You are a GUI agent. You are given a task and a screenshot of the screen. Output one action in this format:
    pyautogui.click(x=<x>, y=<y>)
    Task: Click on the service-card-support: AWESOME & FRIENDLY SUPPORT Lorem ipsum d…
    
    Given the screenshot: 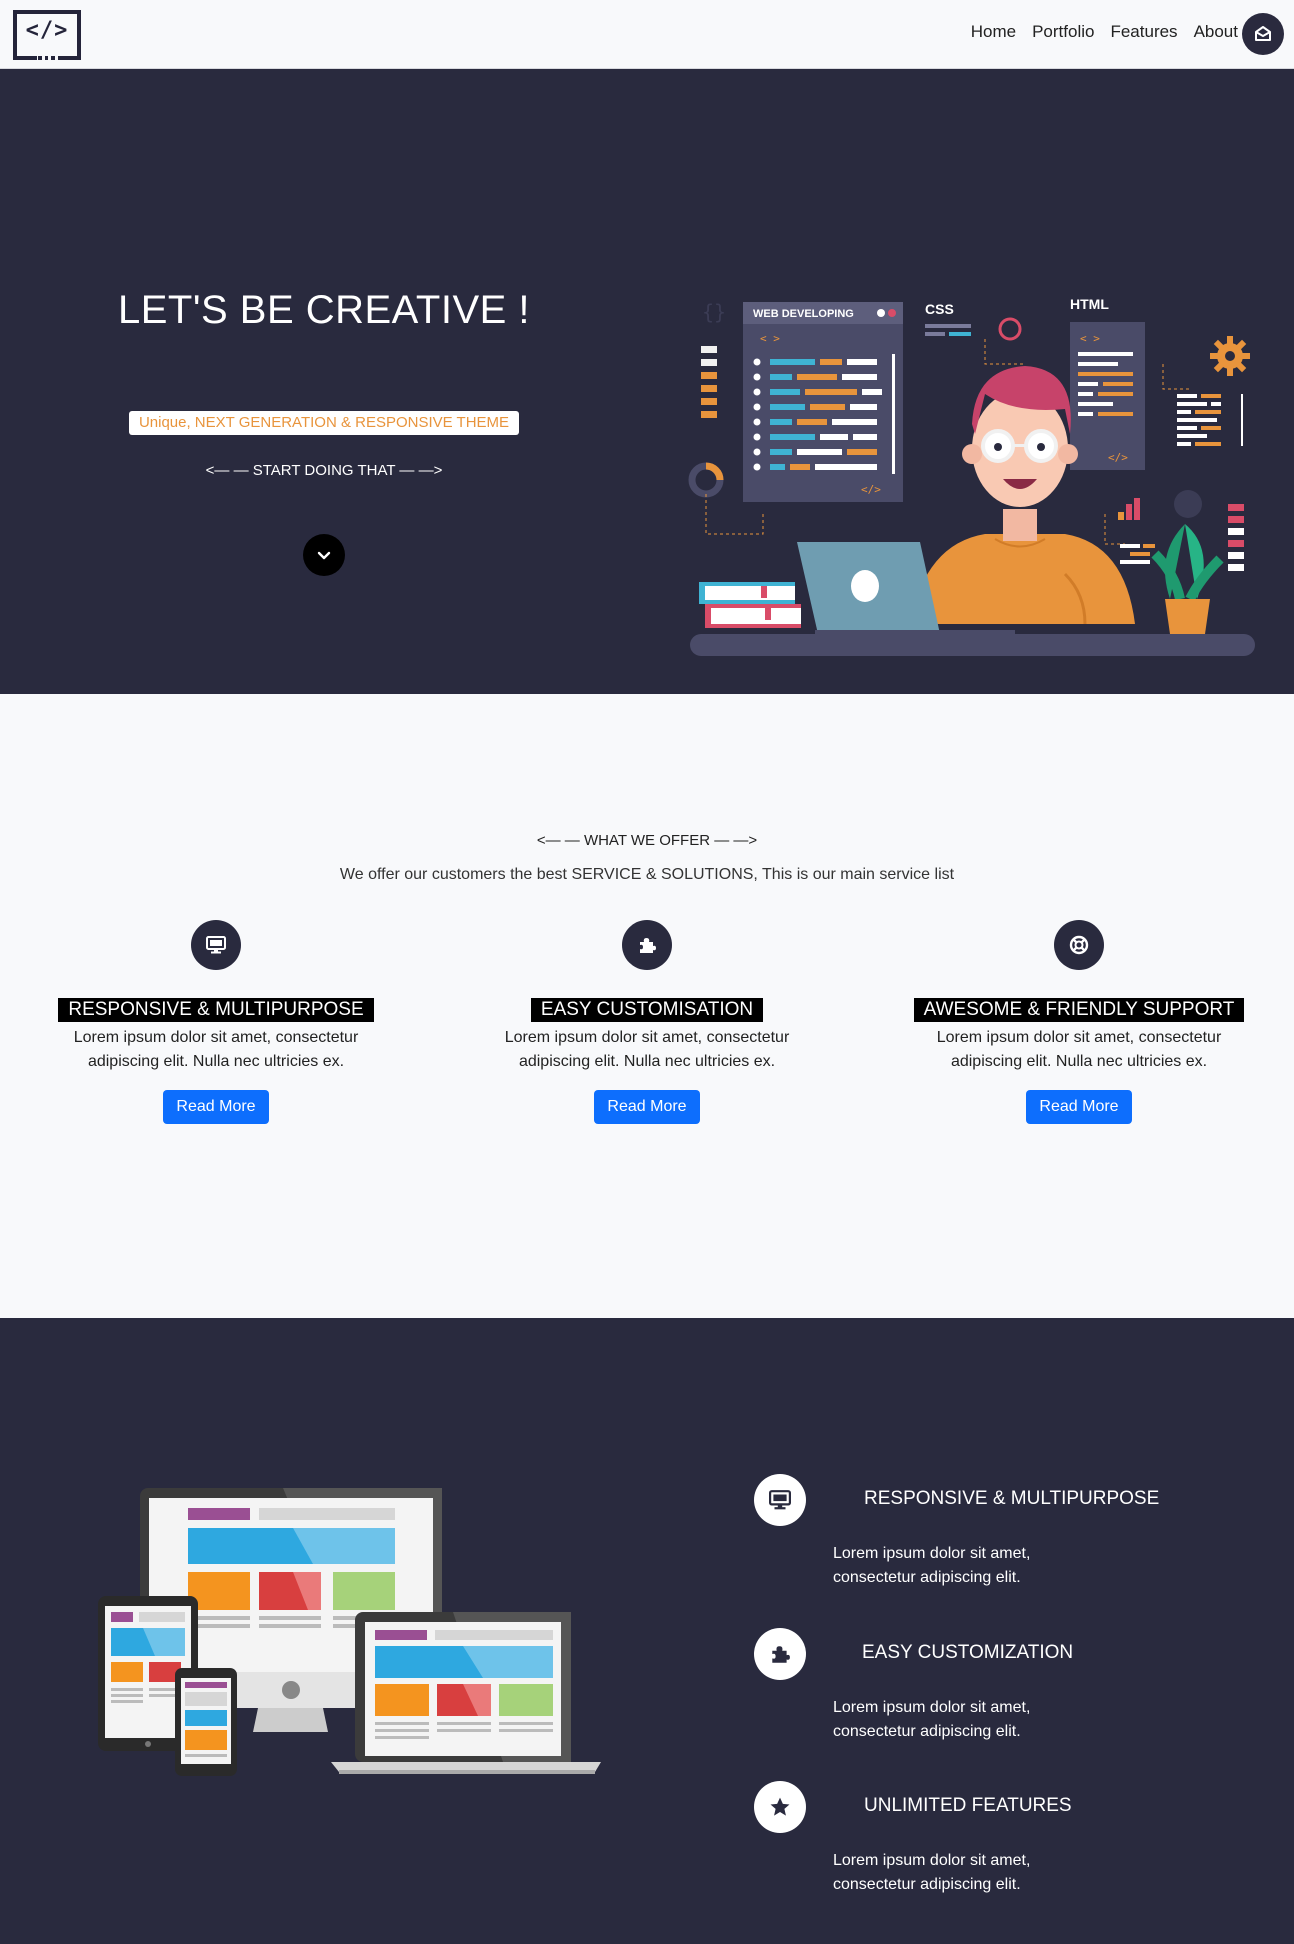 What is the action you would take?
    pyautogui.click(x=1078, y=1022)
    